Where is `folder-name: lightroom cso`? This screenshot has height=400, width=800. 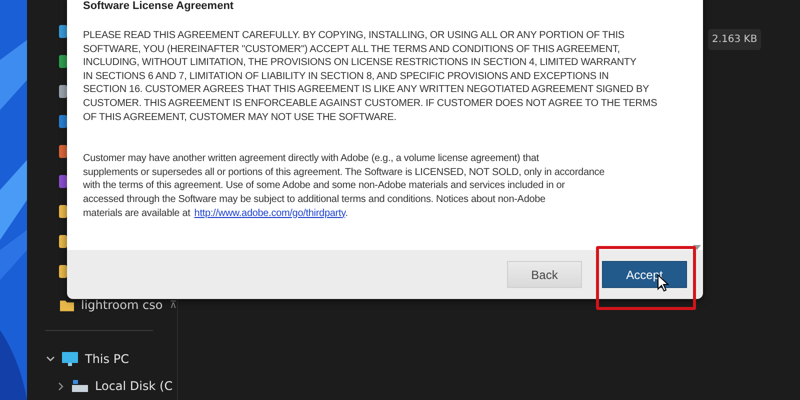
folder-name: lightroom cso is located at coordinates (122, 305).